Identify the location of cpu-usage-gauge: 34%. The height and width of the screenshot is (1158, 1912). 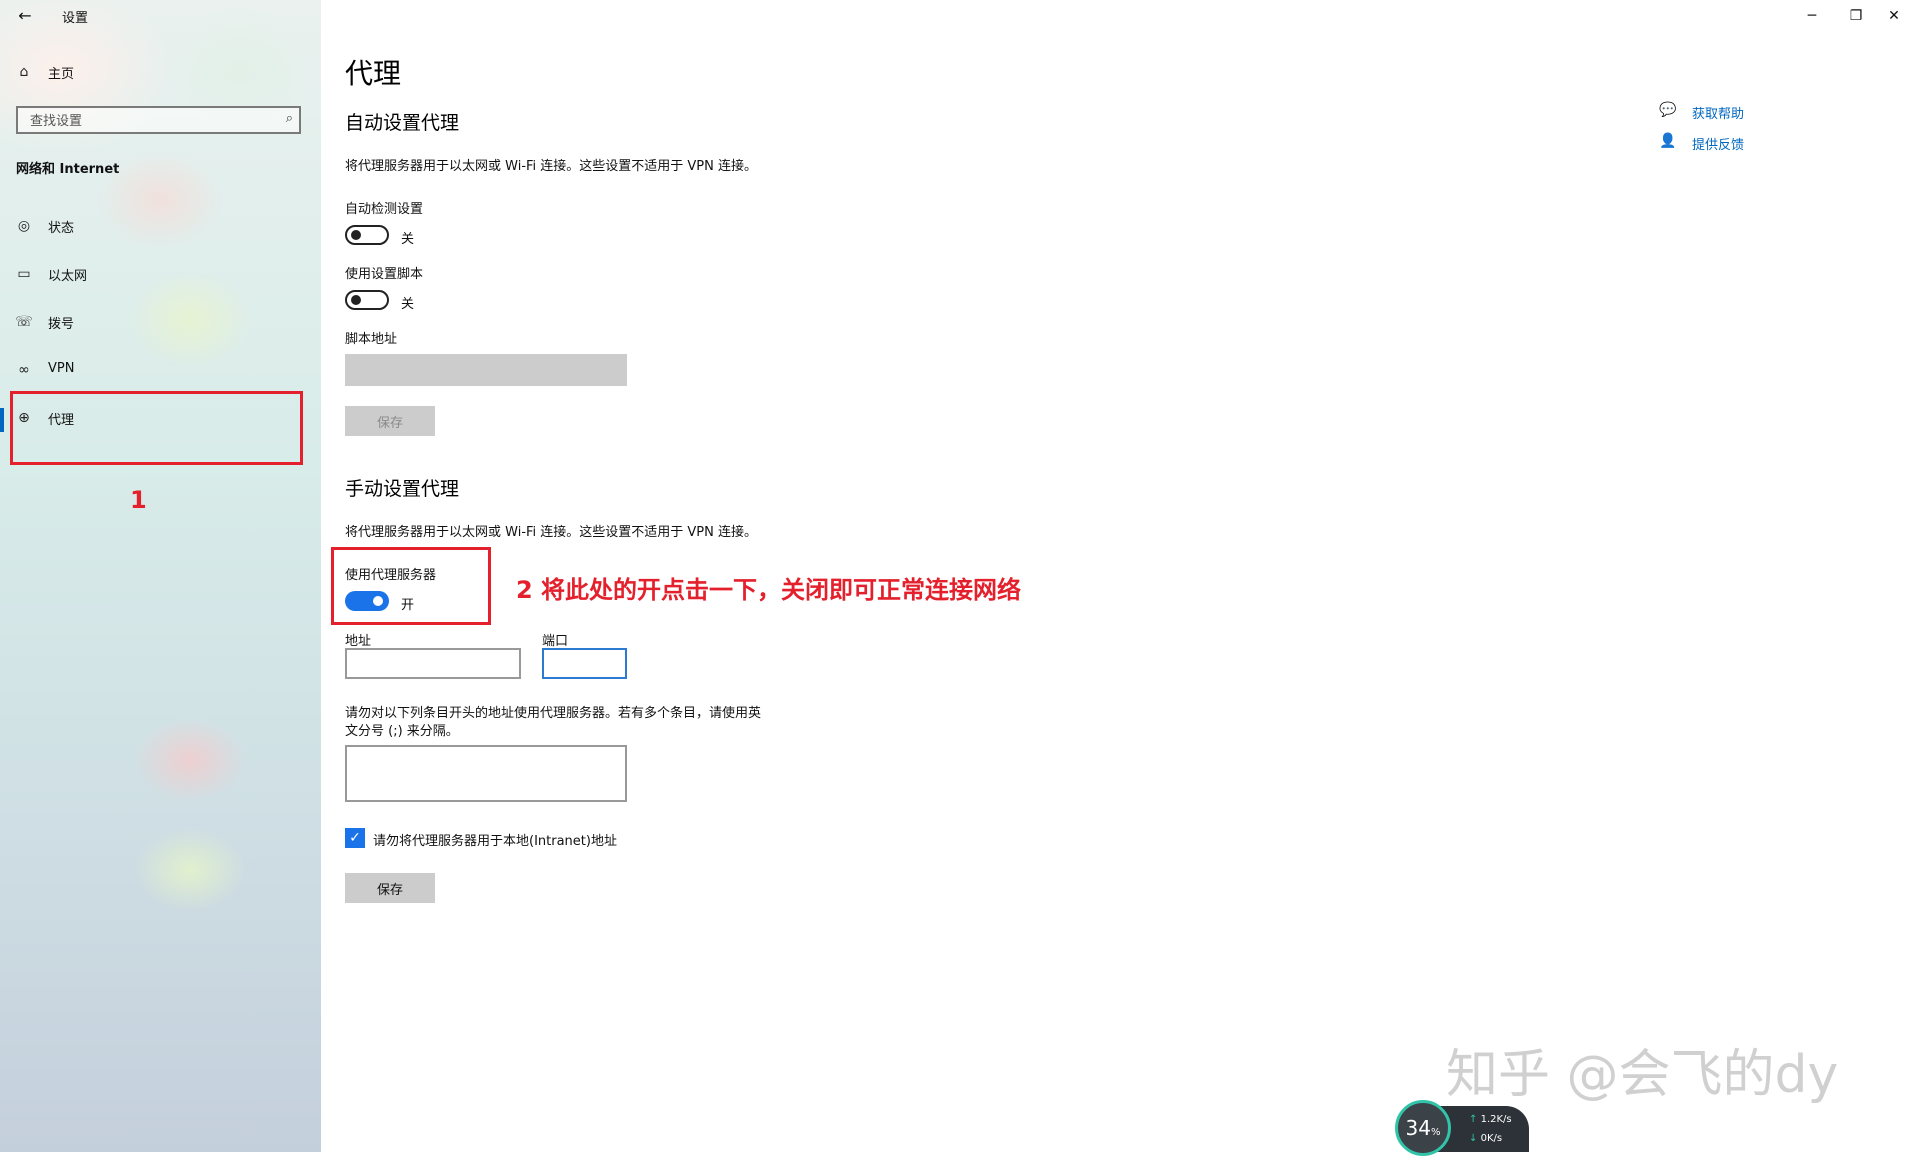
(1423, 1128).